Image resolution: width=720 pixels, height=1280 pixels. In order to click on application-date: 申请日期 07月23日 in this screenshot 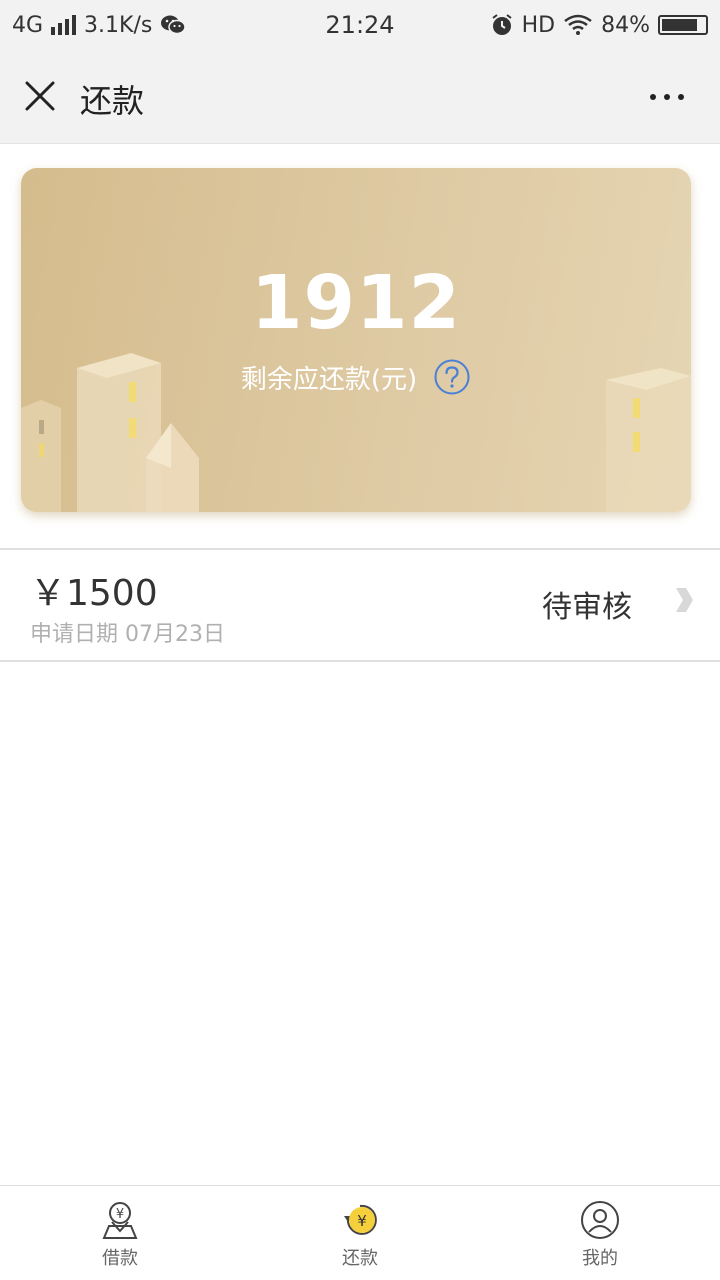, I will do `click(127, 634)`.